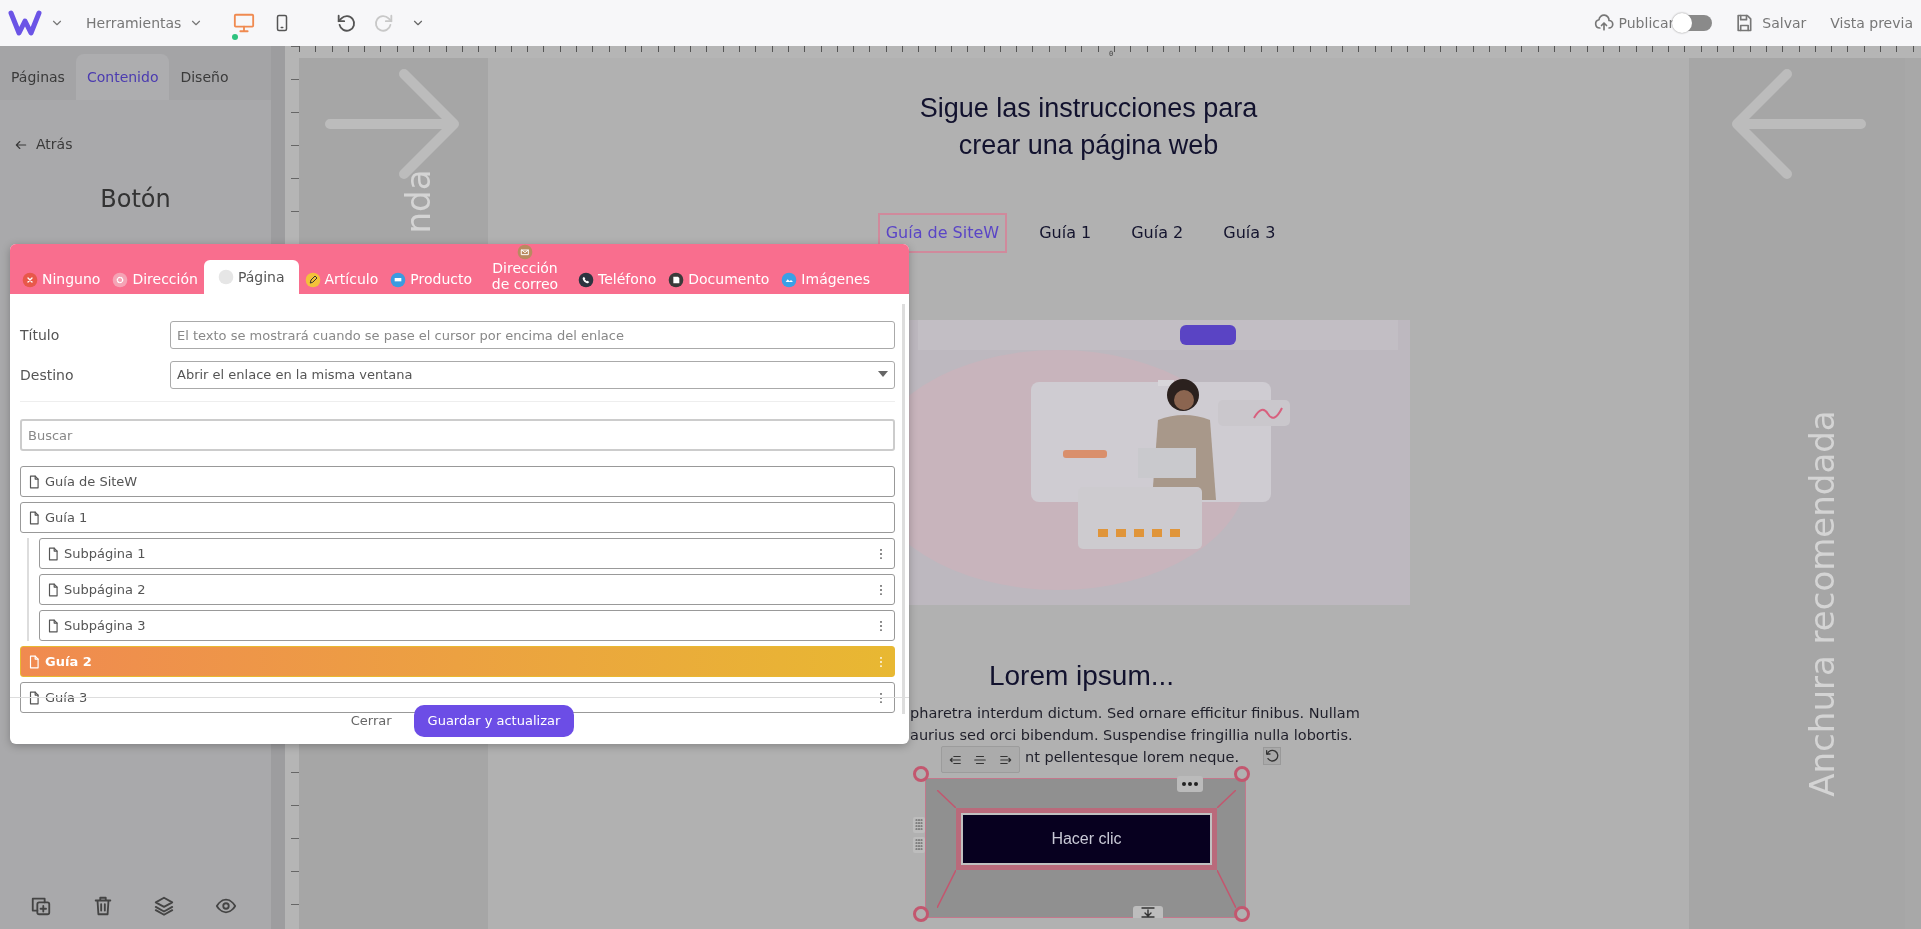 This screenshot has height=929, width=1921. What do you see at coordinates (525, 269) in the screenshot?
I see `dialog-tab: Dirección de correo` at bounding box center [525, 269].